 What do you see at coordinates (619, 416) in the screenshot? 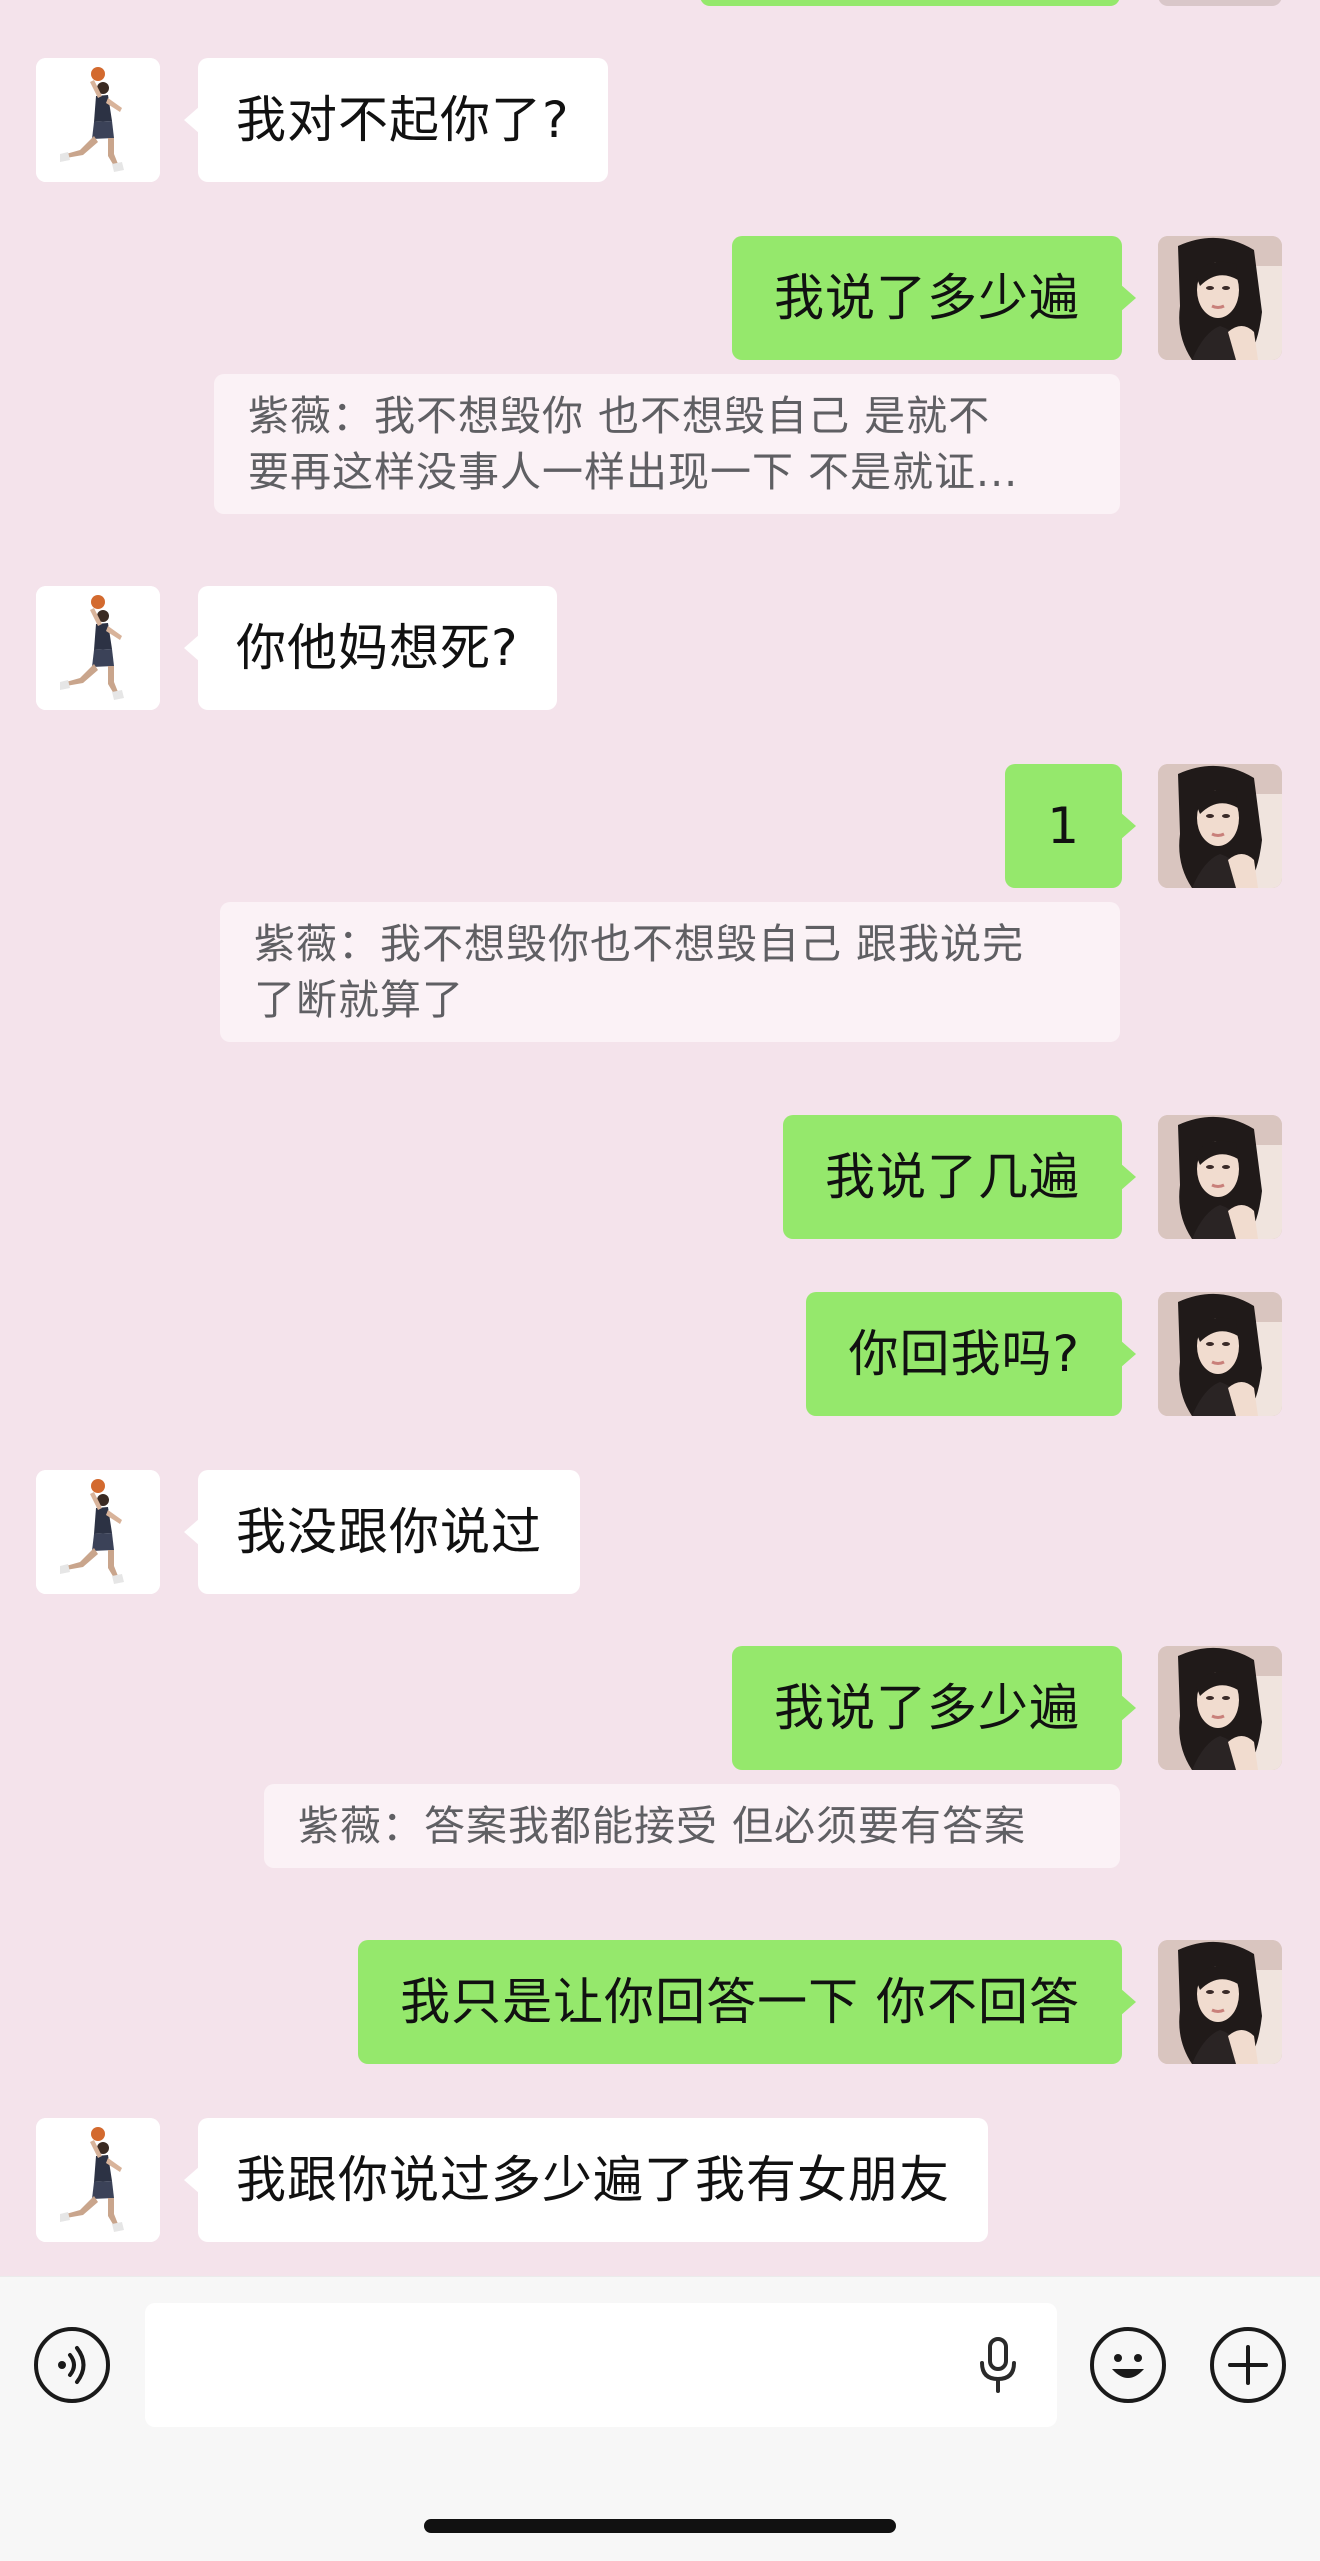
I see `quote-line: 紫薇：我不想毁你 也不想毁自己 是就不` at bounding box center [619, 416].